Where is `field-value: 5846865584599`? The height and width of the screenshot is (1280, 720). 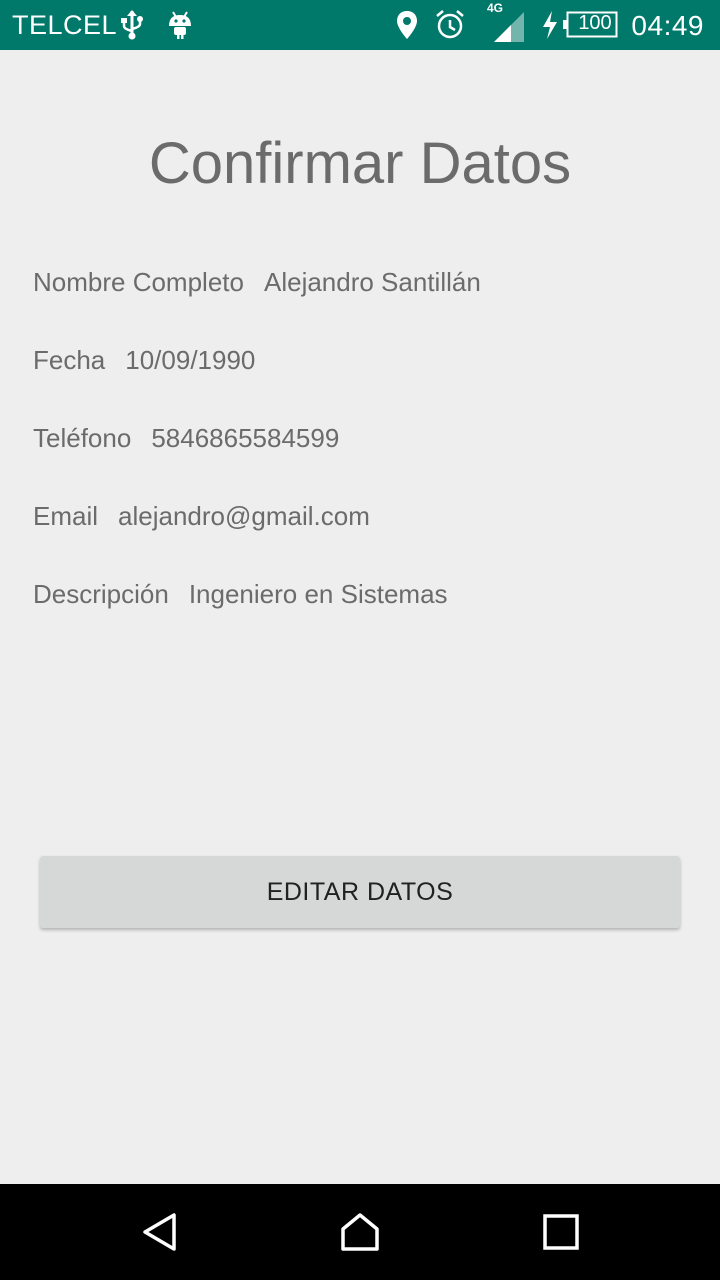 field-value: 5846865584599 is located at coordinates (245, 438).